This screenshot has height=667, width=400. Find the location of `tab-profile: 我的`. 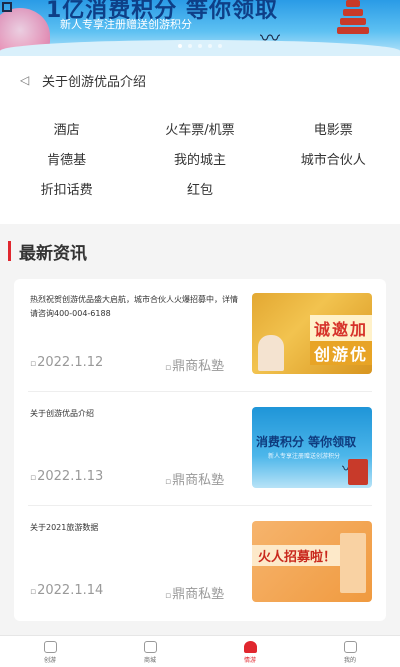

tab-profile: 我的 is located at coordinates (350, 651).